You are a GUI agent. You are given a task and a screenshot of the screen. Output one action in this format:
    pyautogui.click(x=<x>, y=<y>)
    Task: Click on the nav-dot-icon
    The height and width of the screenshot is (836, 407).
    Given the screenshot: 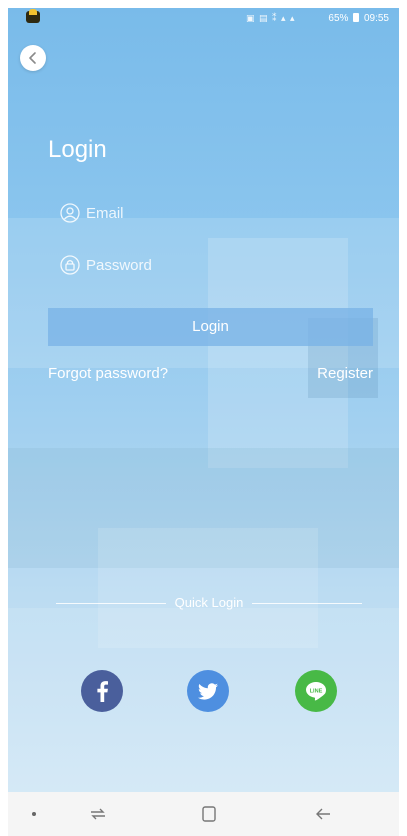 What is the action you would take?
    pyautogui.click(x=34, y=814)
    